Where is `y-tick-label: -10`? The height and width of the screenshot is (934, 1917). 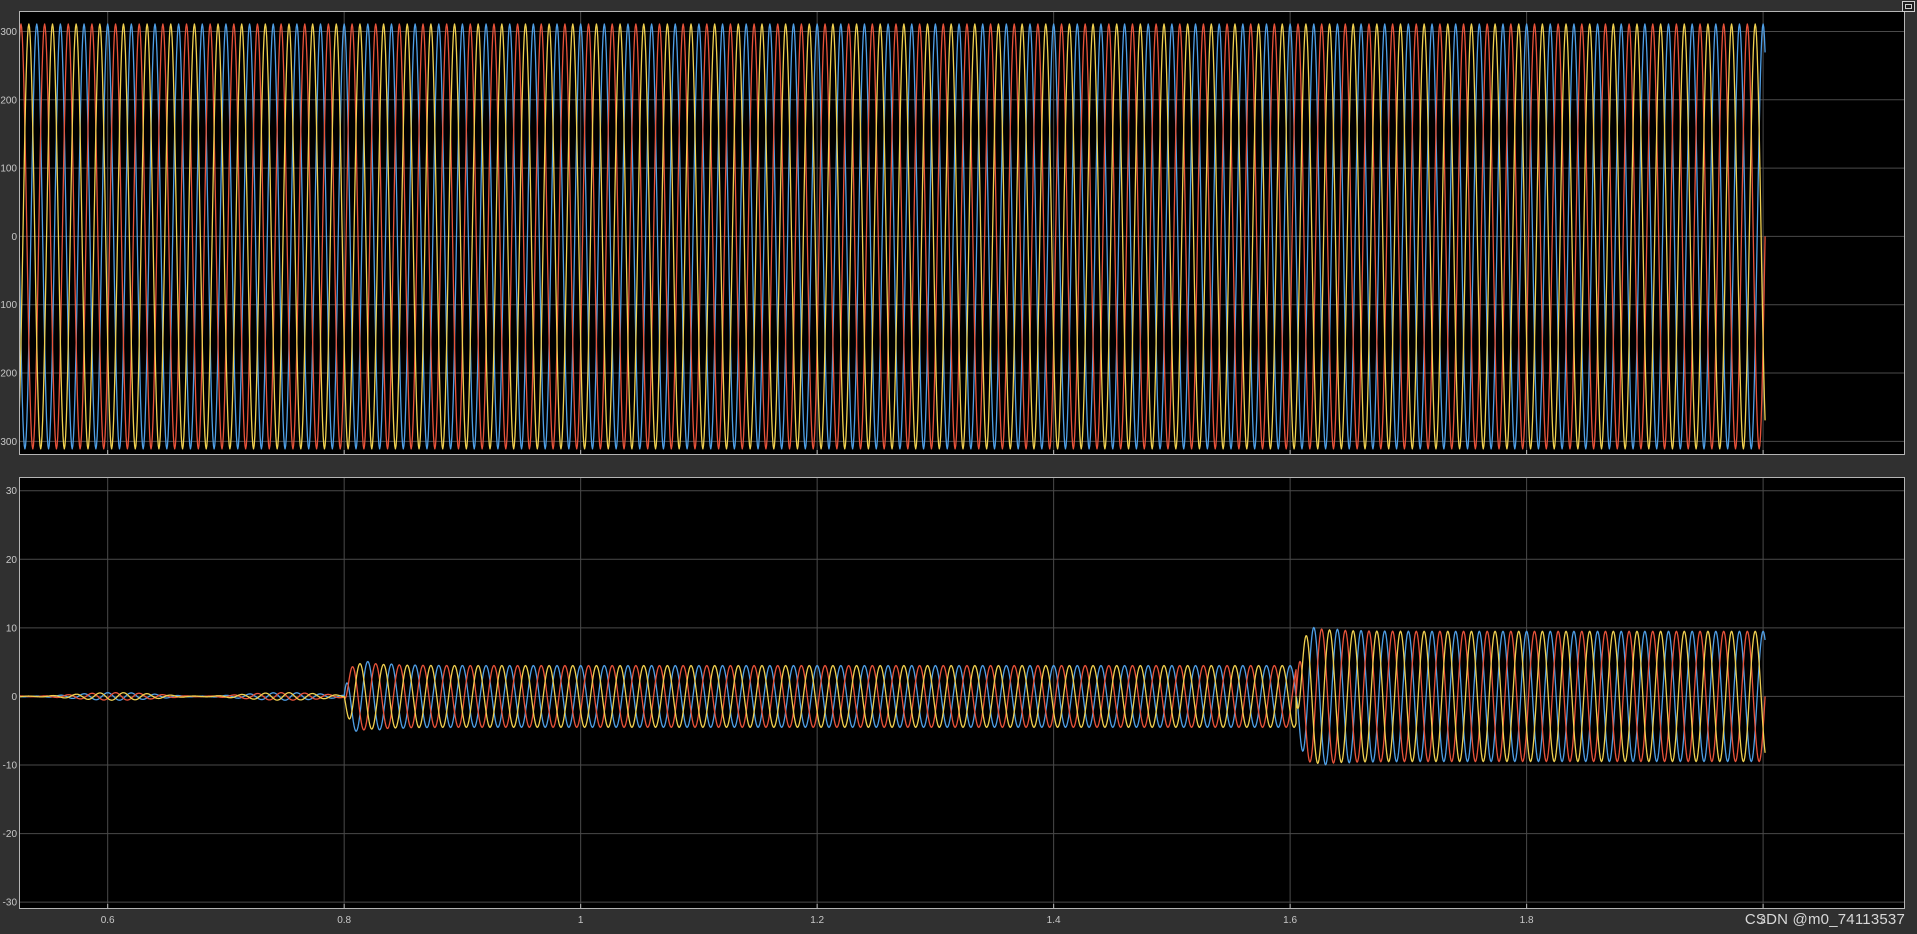
y-tick-label: -10 is located at coordinates (10, 766).